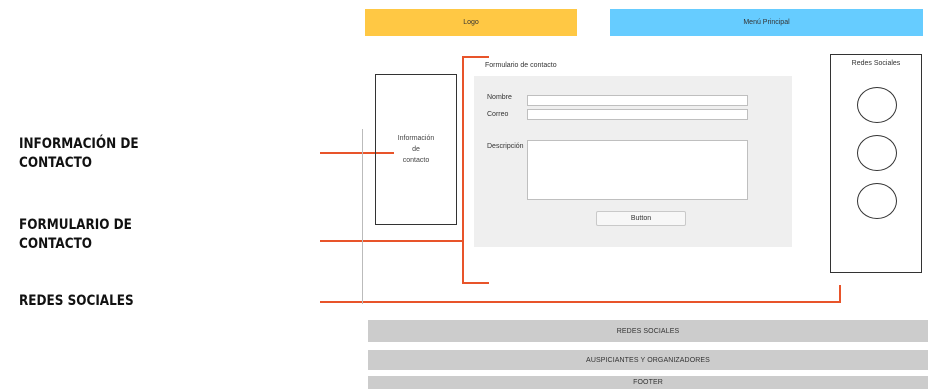 The image size is (942, 389). I want to click on callout-contact-info: INFORMACIÓN DE CONTACTO, so click(79, 154).